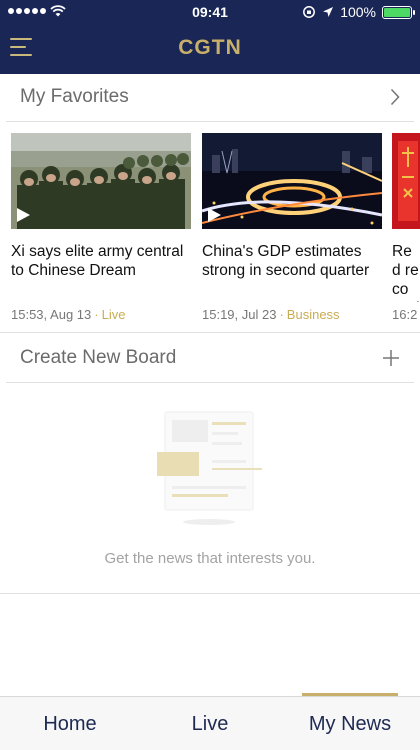  I want to click on create-board-header: Create New Board, so click(210, 358).